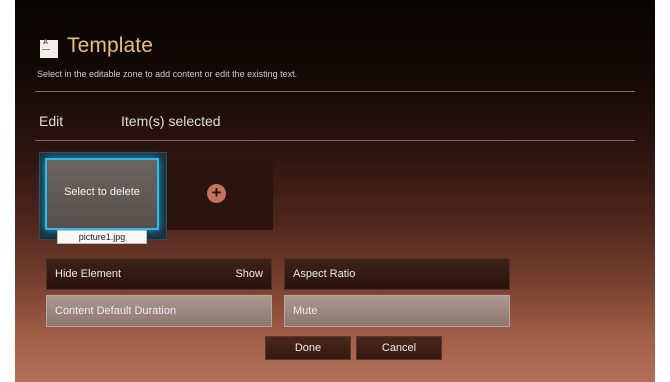 This screenshot has width=670, height=382. I want to click on content-default-duration-option: Content Default Duration, so click(159, 311).